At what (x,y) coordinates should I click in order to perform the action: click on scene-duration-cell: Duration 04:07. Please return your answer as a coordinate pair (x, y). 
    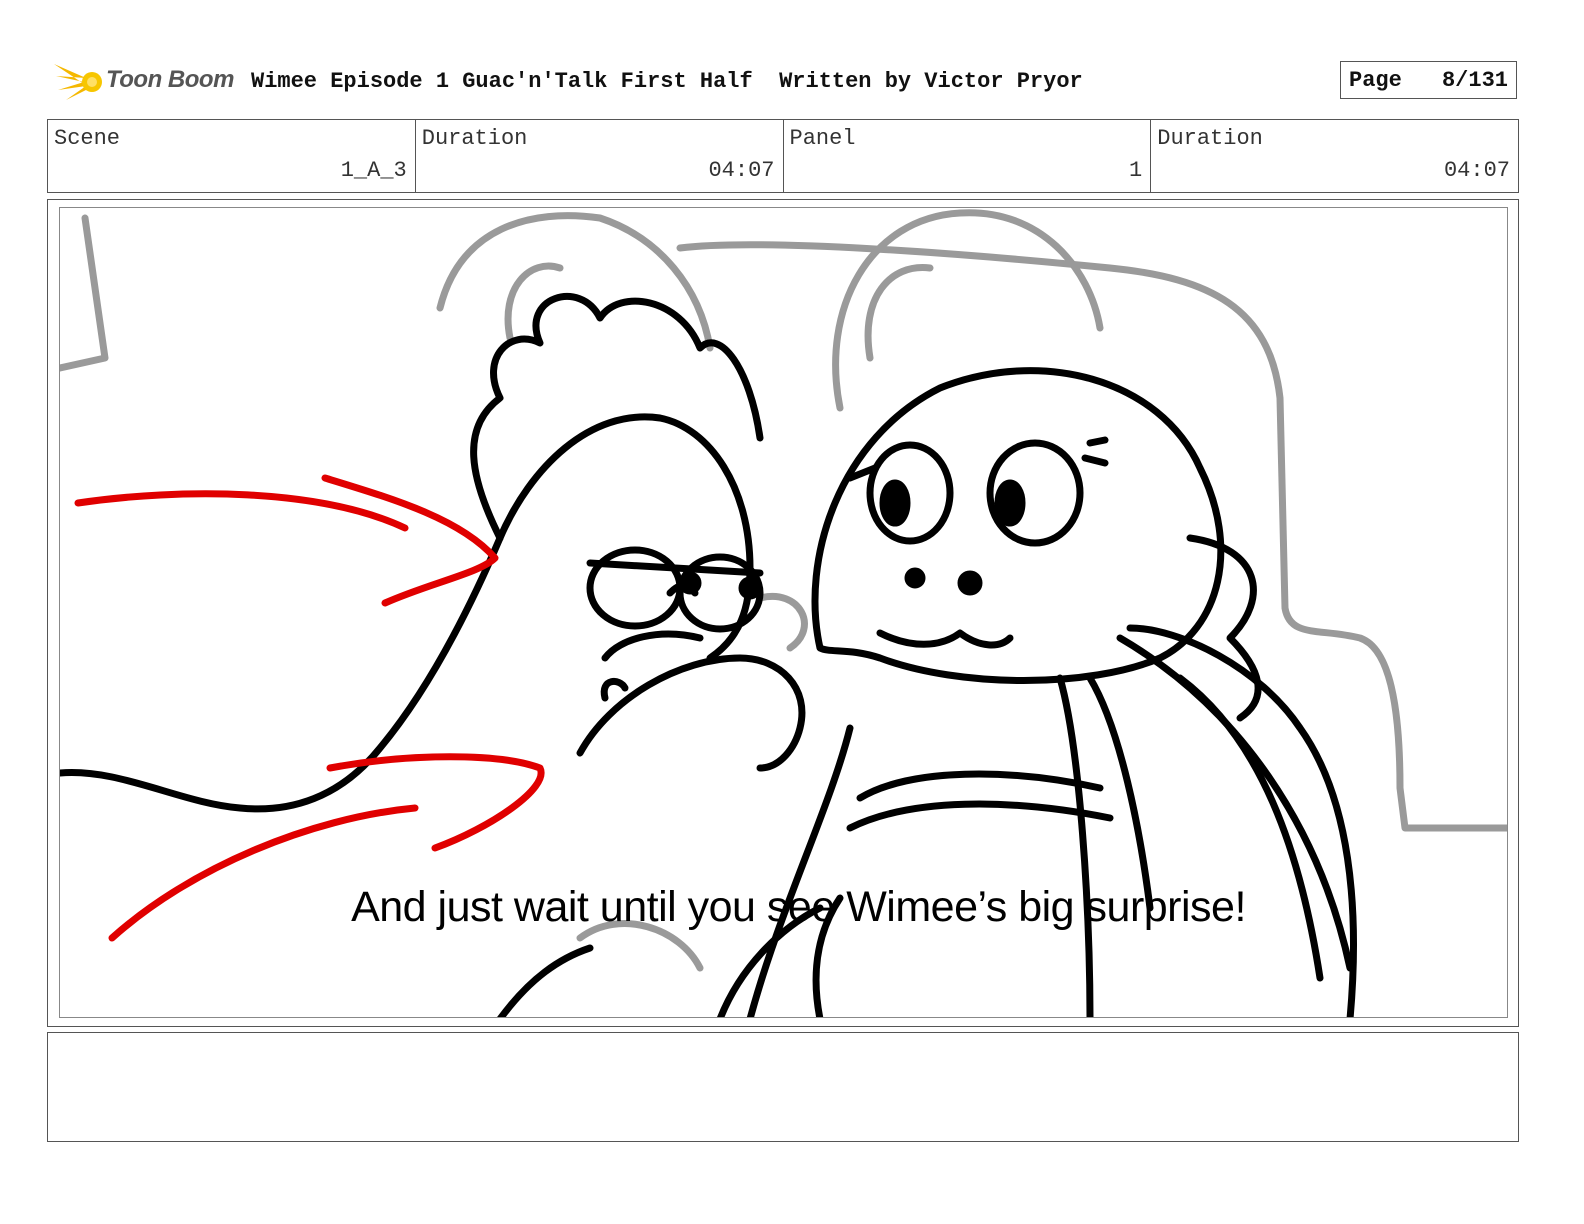
    Looking at the image, I should click on (600, 156).